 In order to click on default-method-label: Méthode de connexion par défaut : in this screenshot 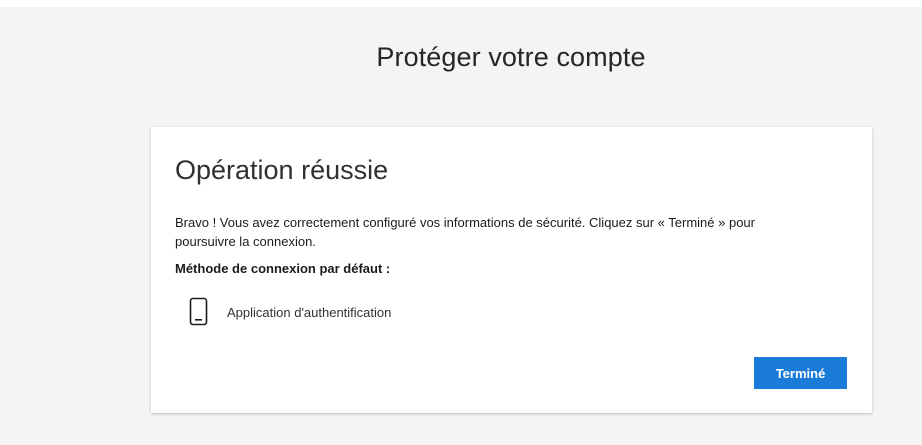, I will do `click(283, 268)`.